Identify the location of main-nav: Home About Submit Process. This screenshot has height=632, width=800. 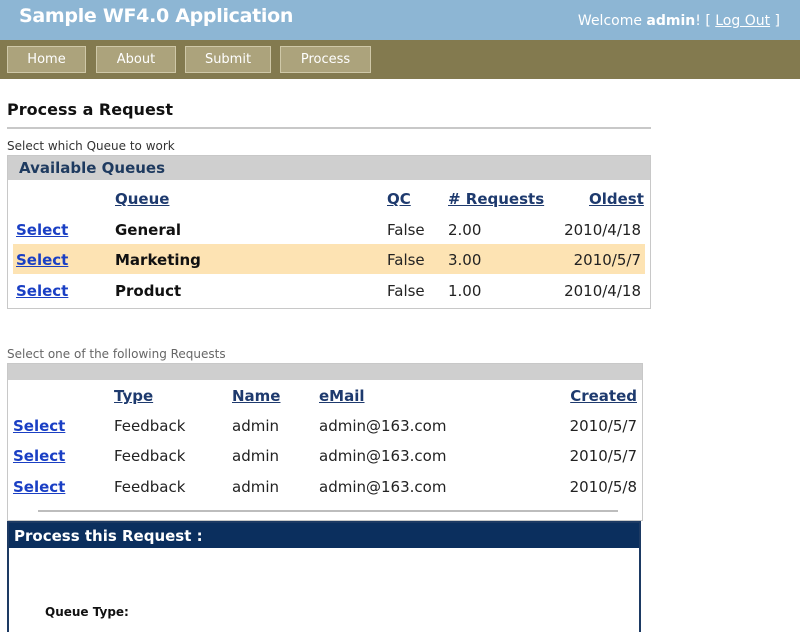
(400, 59).